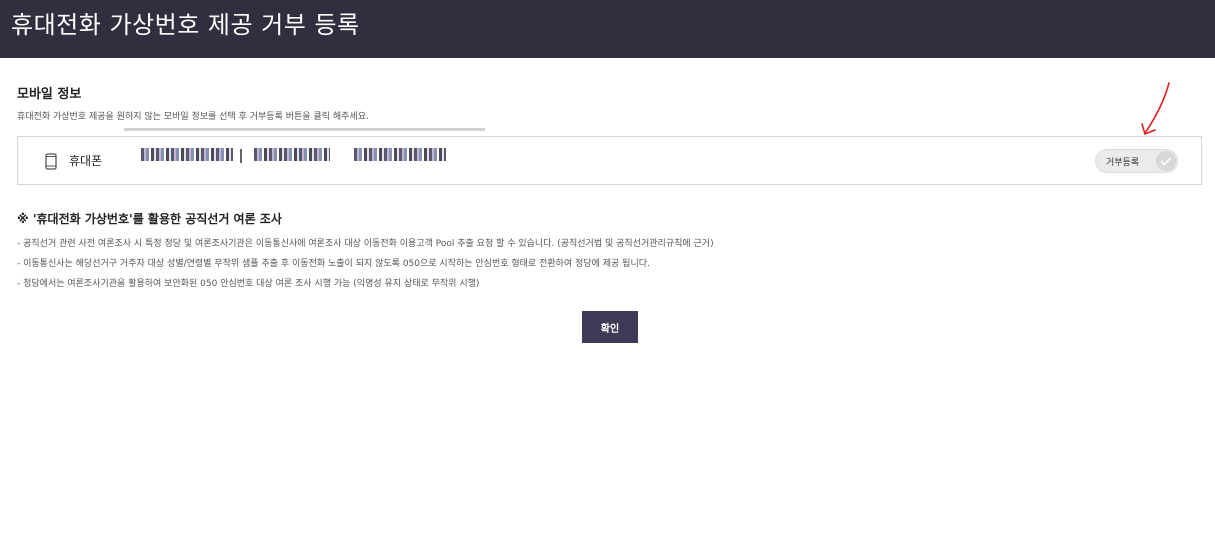 The width and height of the screenshot is (1215, 560). Describe the element at coordinates (241, 156) in the screenshot. I see `masked-separator` at that location.